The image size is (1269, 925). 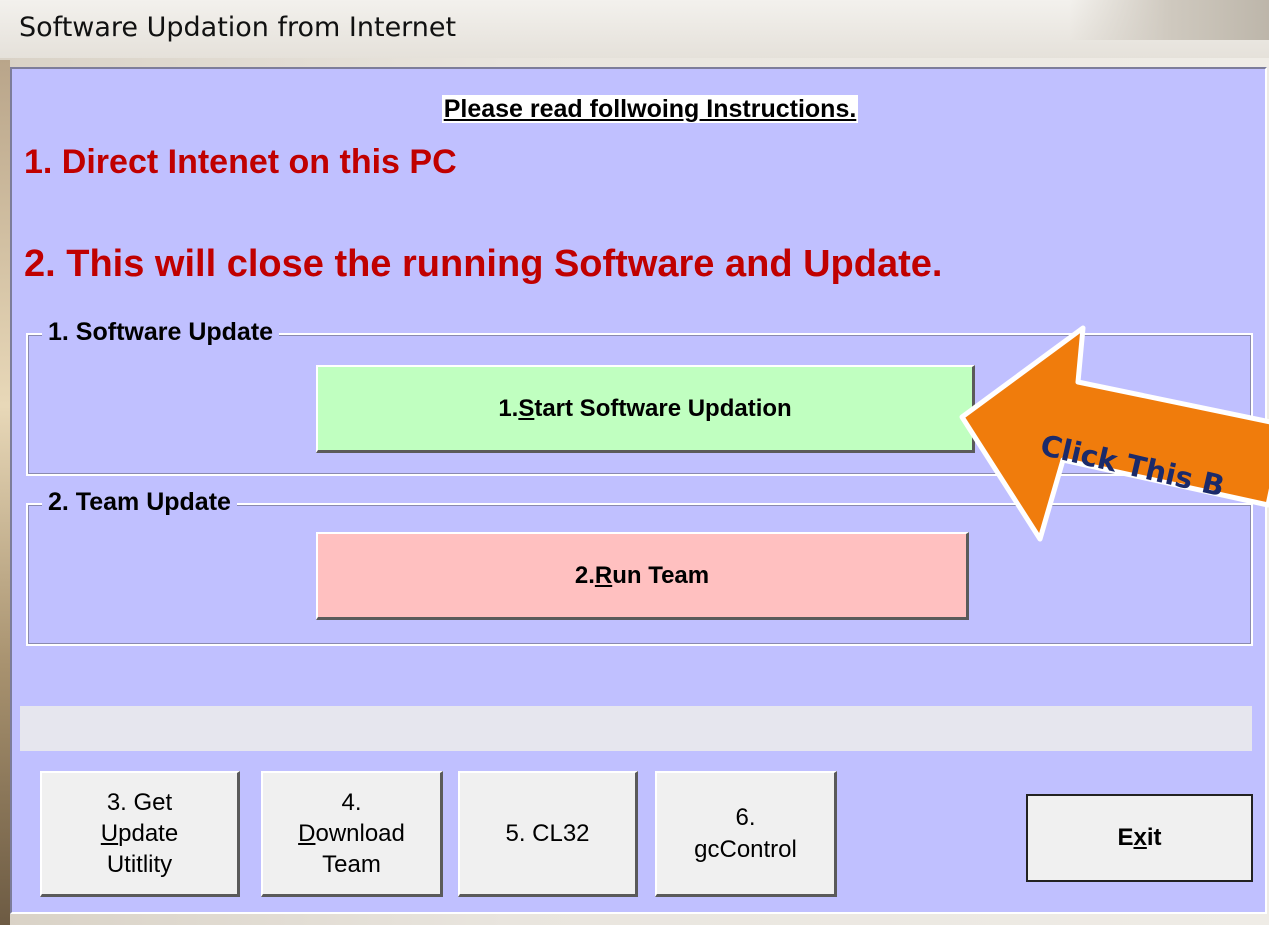 I want to click on download-team-button: 4. Download Team, so click(x=352, y=834).